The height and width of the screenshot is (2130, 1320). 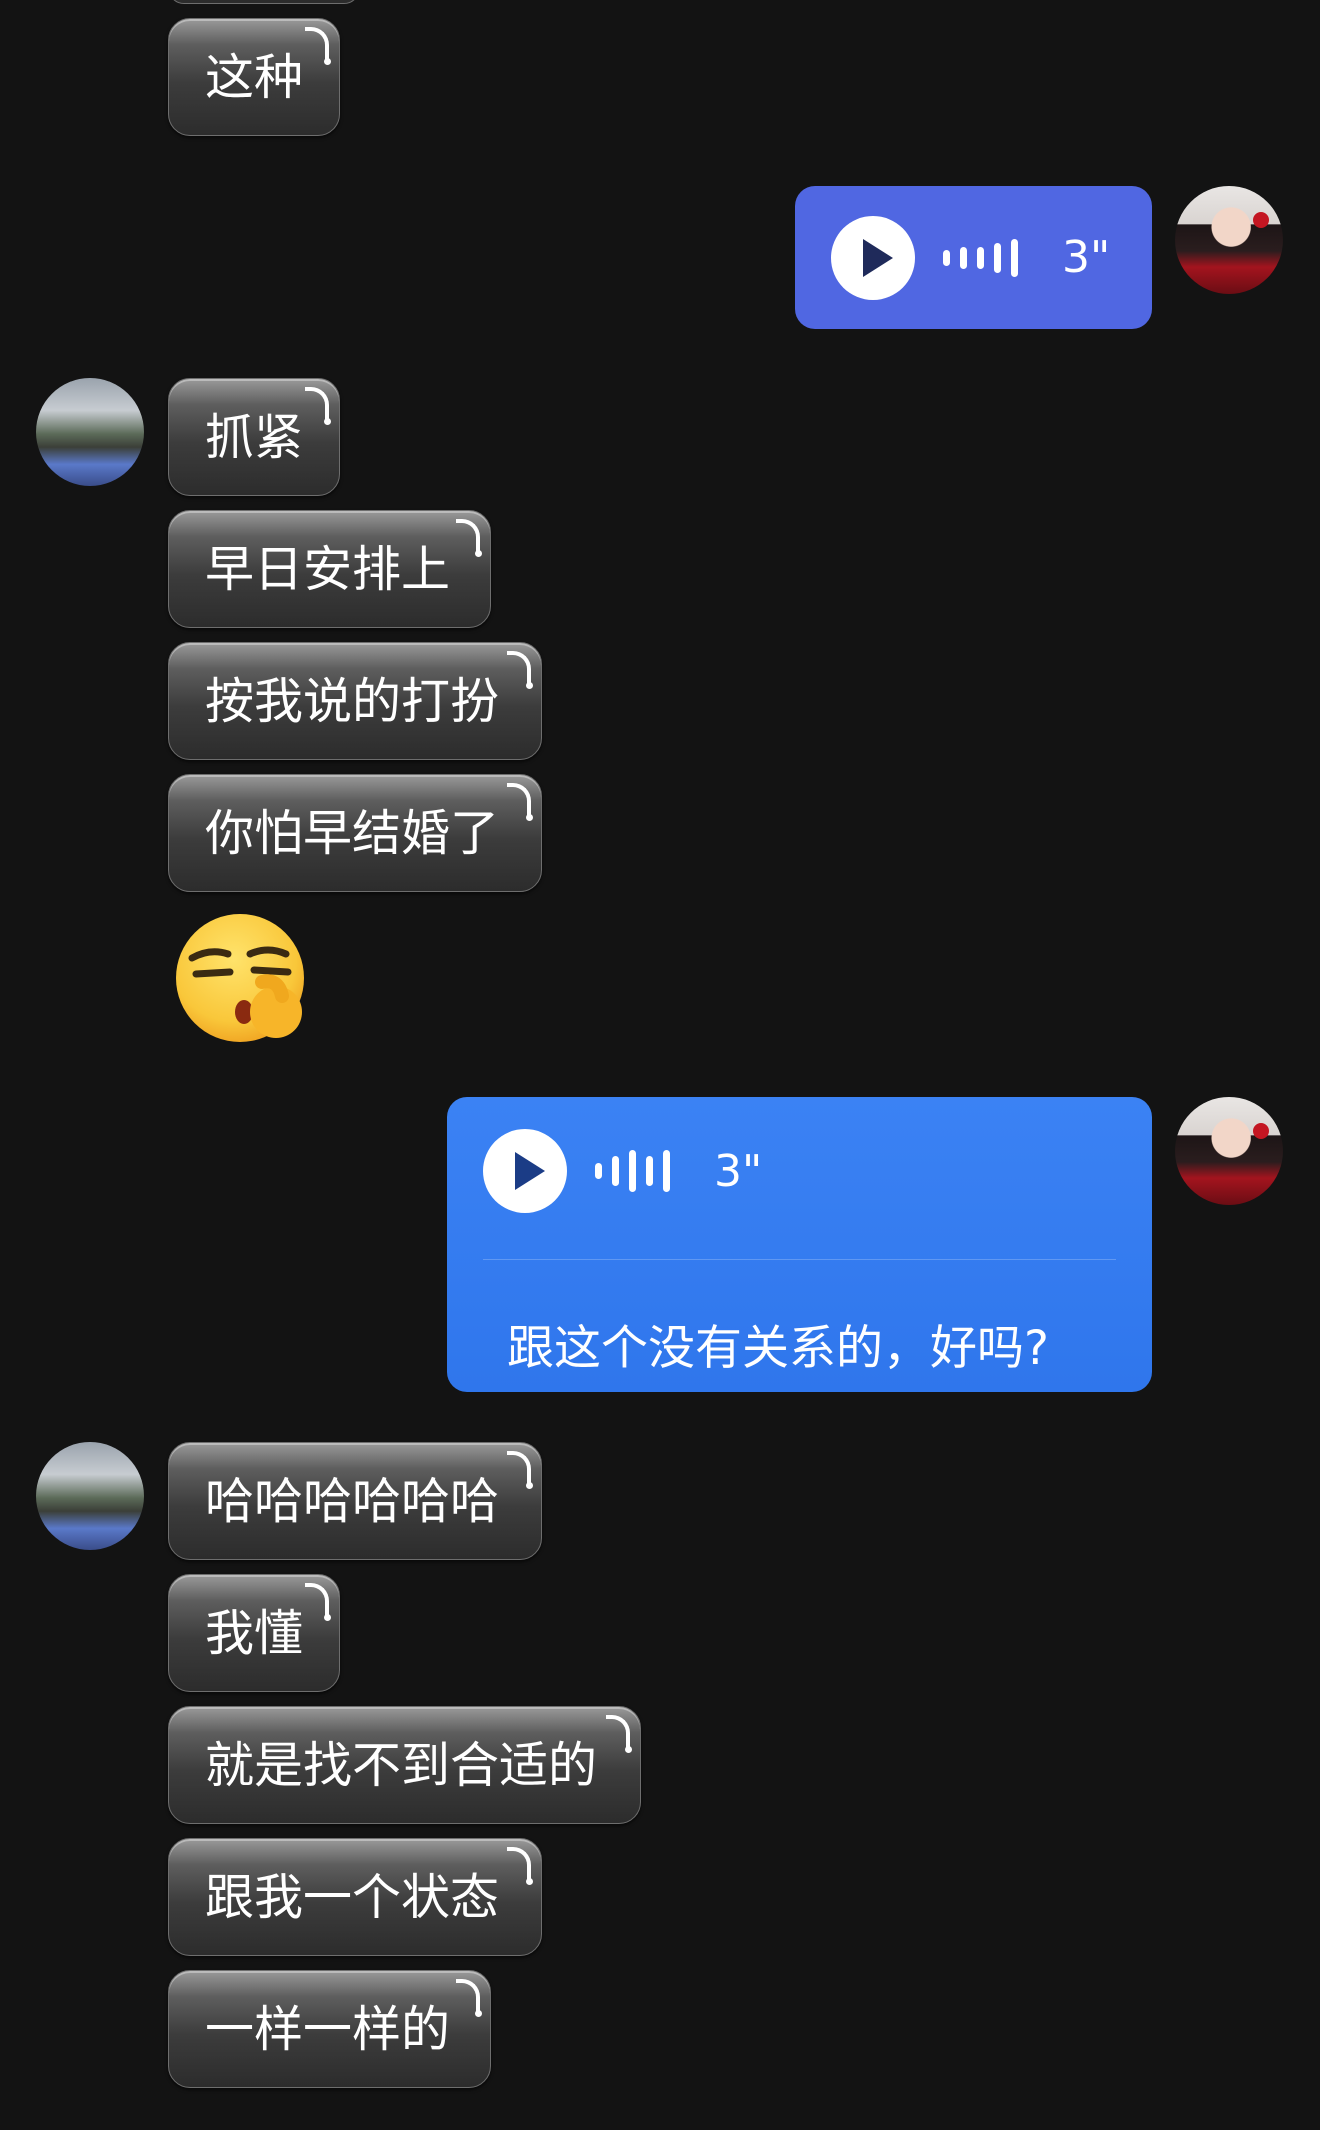 What do you see at coordinates (799, 1259) in the screenshot?
I see `divider` at bounding box center [799, 1259].